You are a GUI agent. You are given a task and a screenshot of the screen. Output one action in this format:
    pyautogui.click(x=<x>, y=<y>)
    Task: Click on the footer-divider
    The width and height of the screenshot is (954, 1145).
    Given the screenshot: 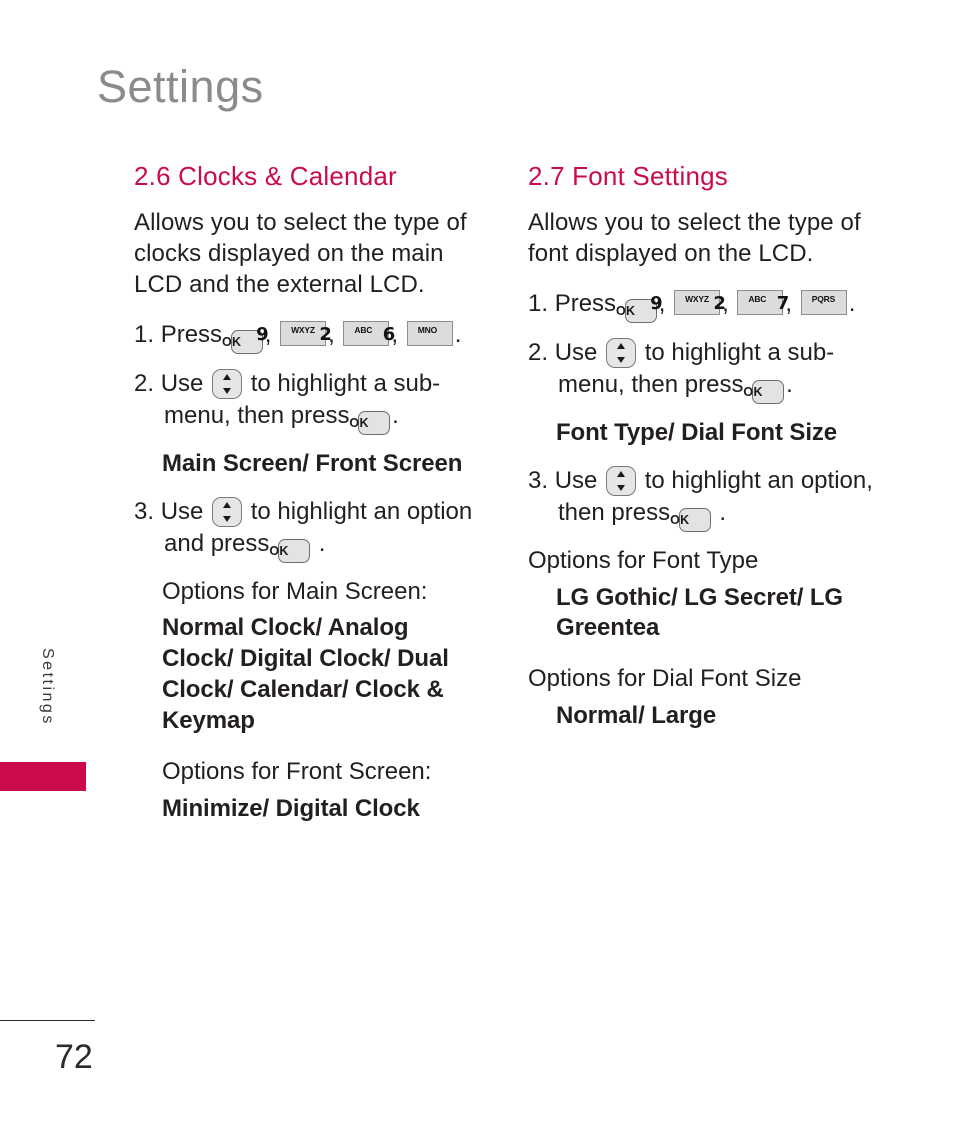 What is the action you would take?
    pyautogui.click(x=47, y=1020)
    